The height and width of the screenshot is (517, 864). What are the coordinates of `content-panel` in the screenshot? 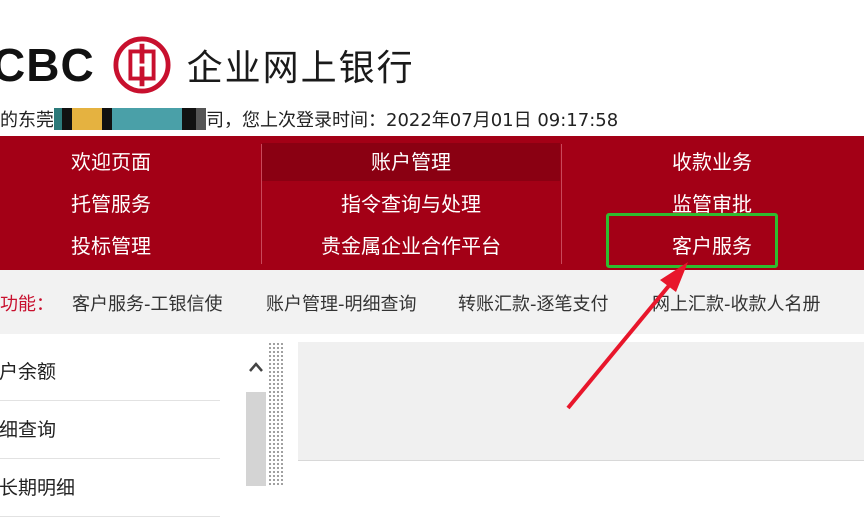 It's located at (581, 401).